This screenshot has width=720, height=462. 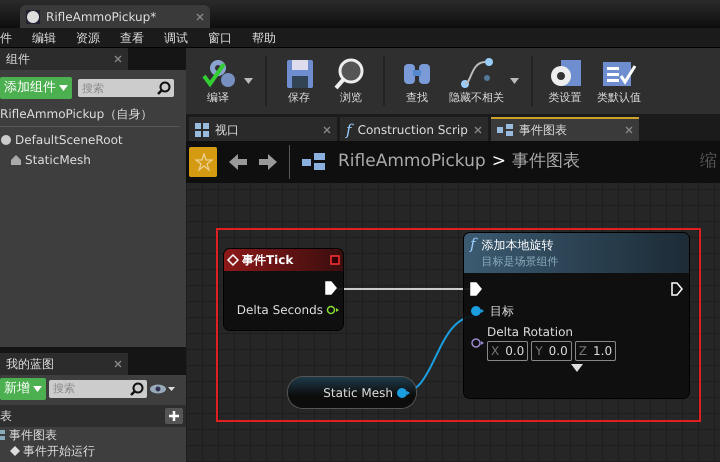 I want to click on editor-tab: 视口, so click(x=263, y=129).